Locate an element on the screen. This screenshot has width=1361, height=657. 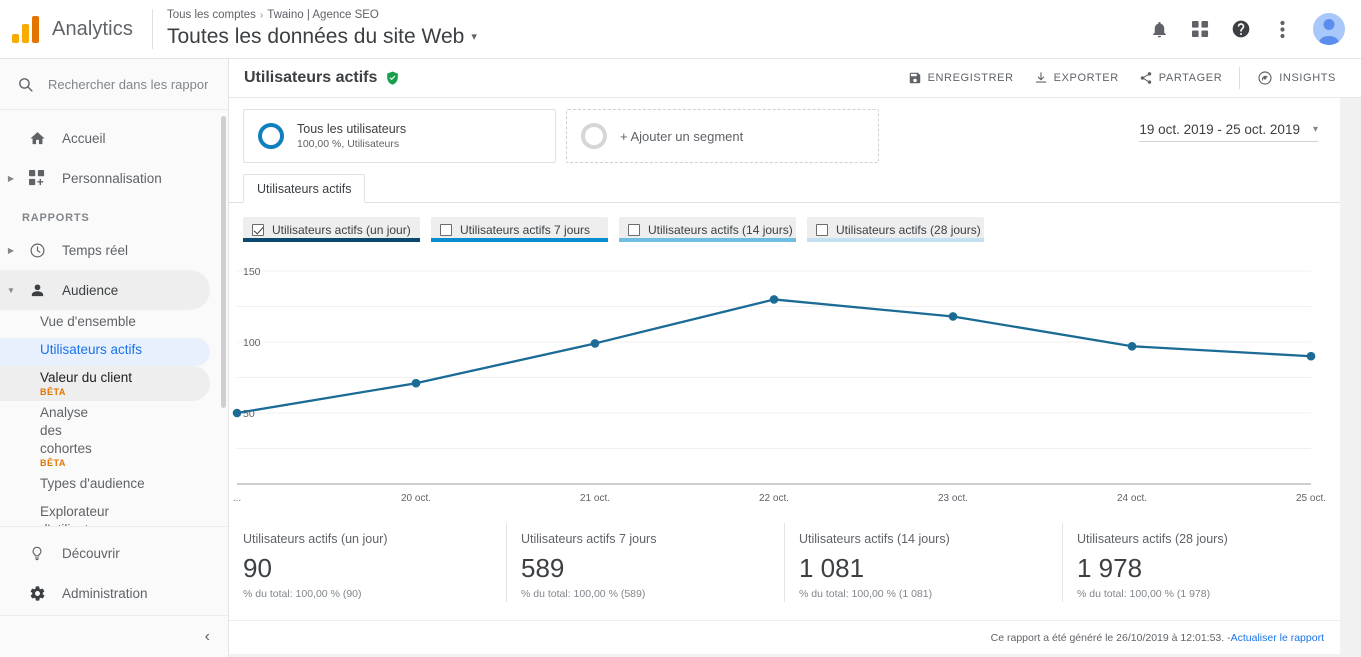
chevron-down-icon: ▾ is located at coordinates (1315, 129).